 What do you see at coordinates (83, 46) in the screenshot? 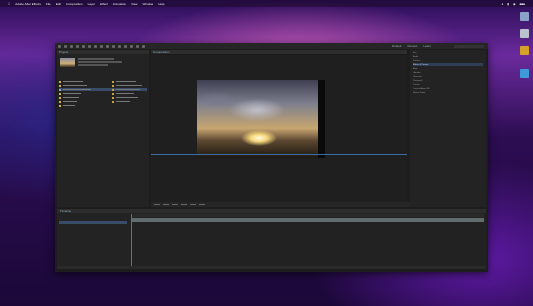
I see `rotate-tool-icon` at bounding box center [83, 46].